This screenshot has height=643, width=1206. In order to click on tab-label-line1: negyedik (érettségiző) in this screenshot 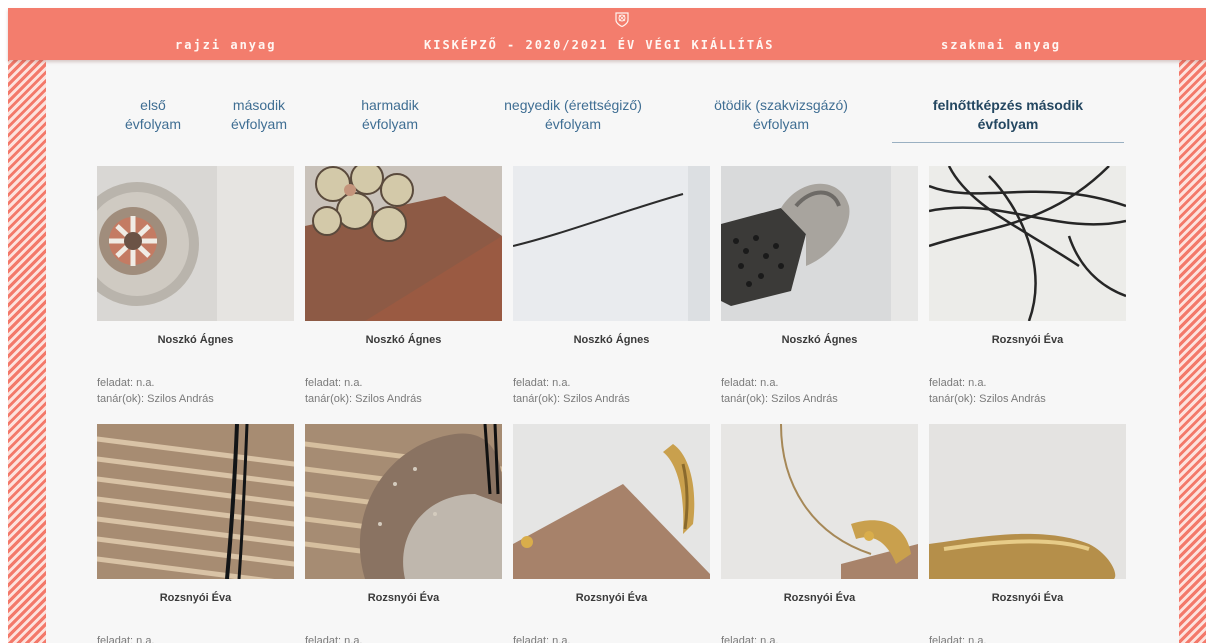, I will do `click(573, 105)`.